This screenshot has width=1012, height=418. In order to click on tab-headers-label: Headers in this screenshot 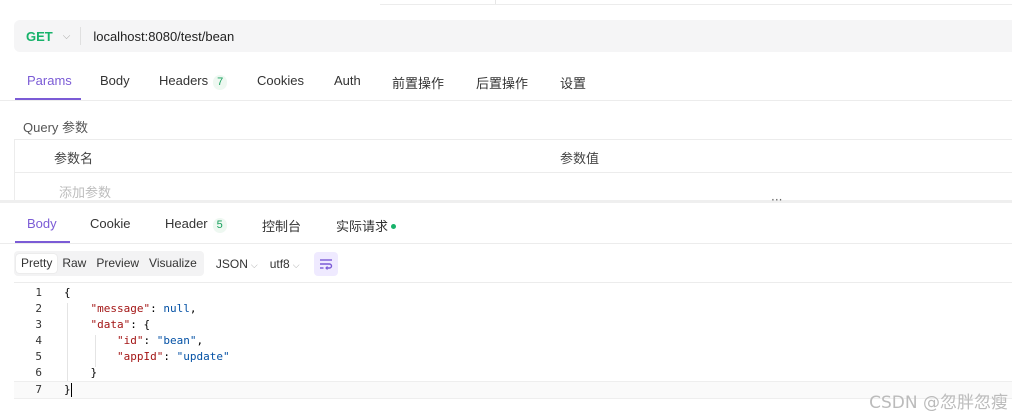, I will do `click(184, 80)`.